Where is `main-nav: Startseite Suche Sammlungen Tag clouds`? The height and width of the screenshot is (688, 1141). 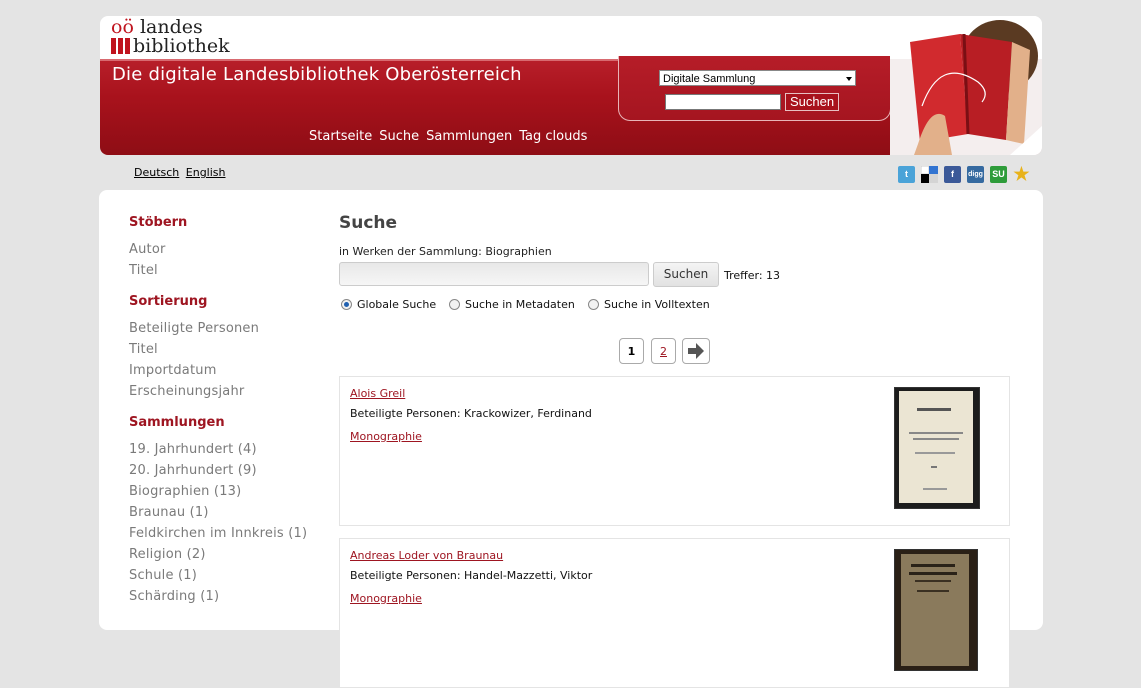
main-nav: Startseite Suche Sammlungen Tag clouds is located at coordinates (451, 136).